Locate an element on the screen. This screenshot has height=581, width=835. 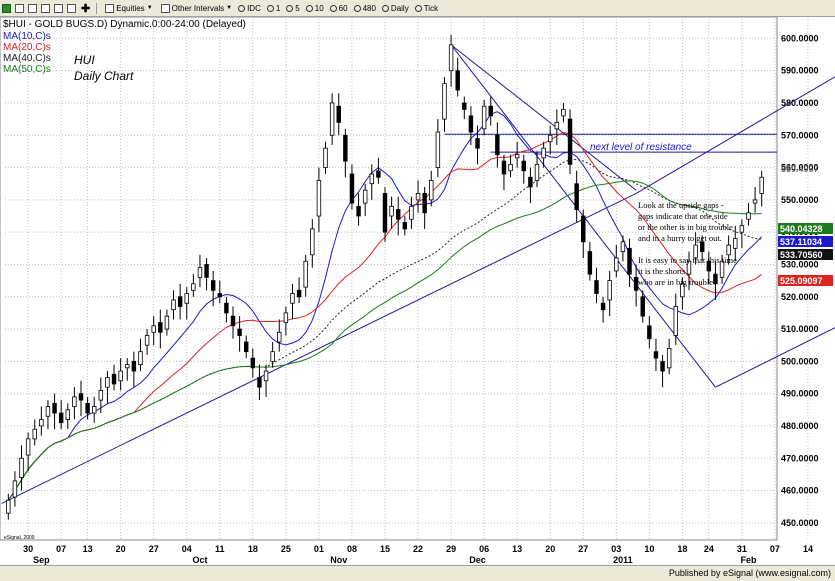
x-tick-label: 29 is located at coordinates (451, 549).